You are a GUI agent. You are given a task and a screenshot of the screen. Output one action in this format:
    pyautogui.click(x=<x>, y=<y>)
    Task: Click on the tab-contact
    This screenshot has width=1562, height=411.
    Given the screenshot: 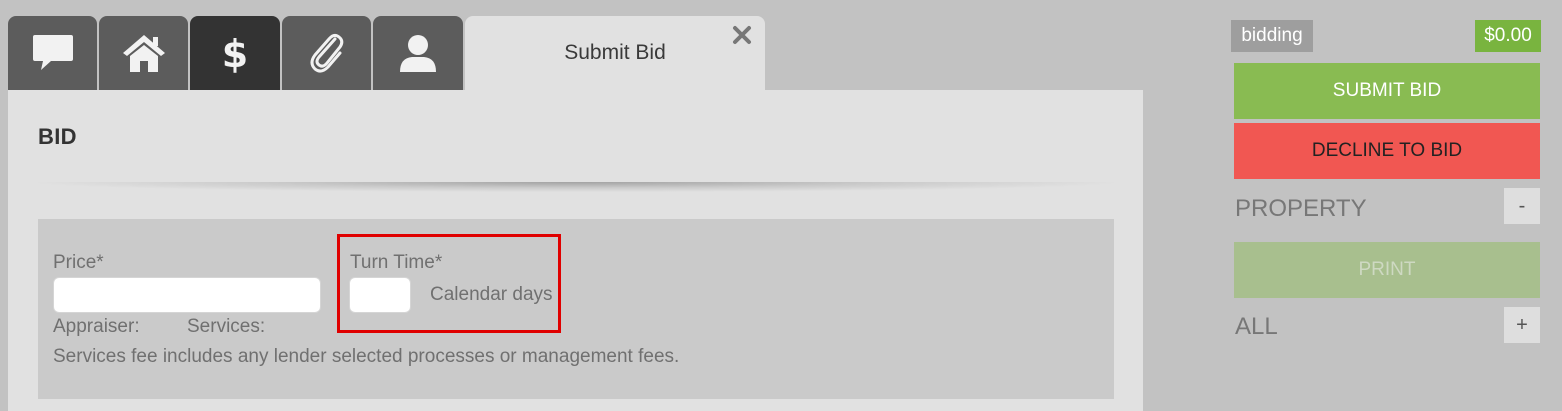 What is the action you would take?
    pyautogui.click(x=418, y=53)
    